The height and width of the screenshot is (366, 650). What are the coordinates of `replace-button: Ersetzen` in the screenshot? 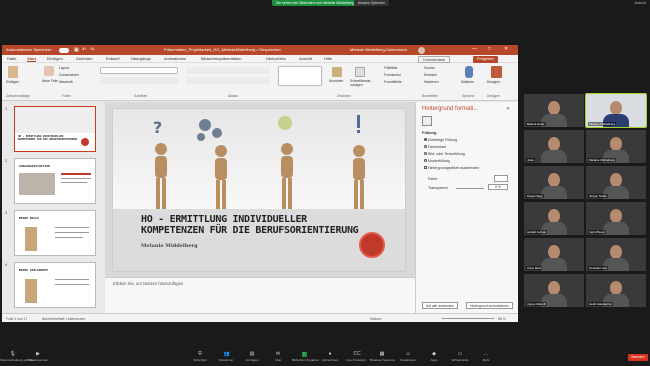 It's located at (430, 75).